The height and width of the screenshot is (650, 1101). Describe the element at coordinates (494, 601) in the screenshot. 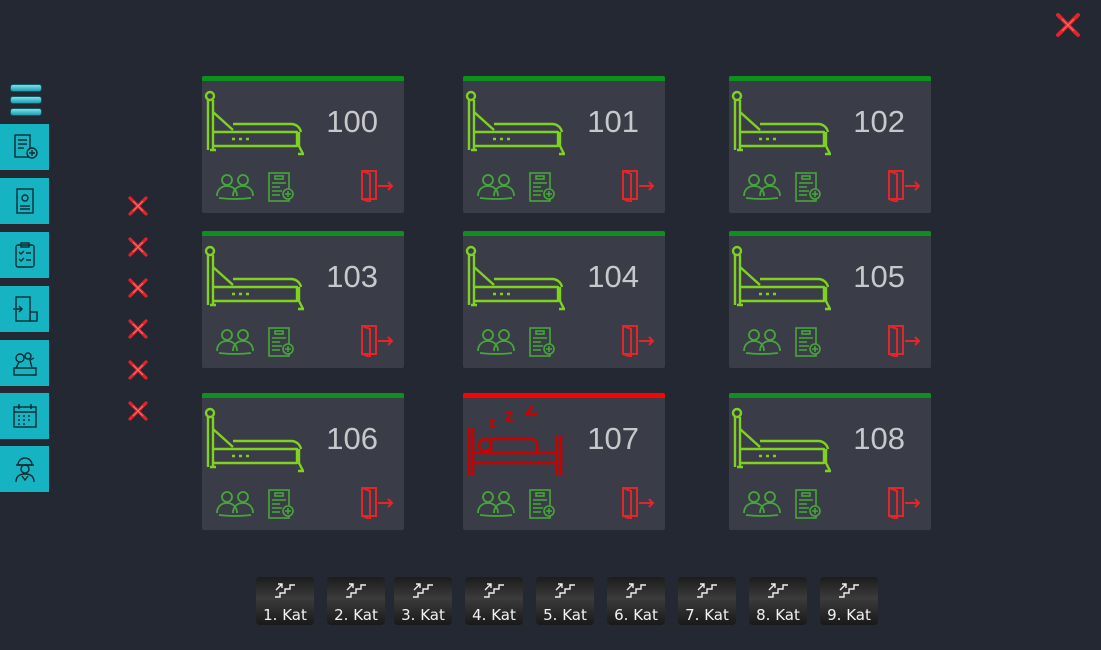

I see `floor-button-4: 4. Kat` at that location.